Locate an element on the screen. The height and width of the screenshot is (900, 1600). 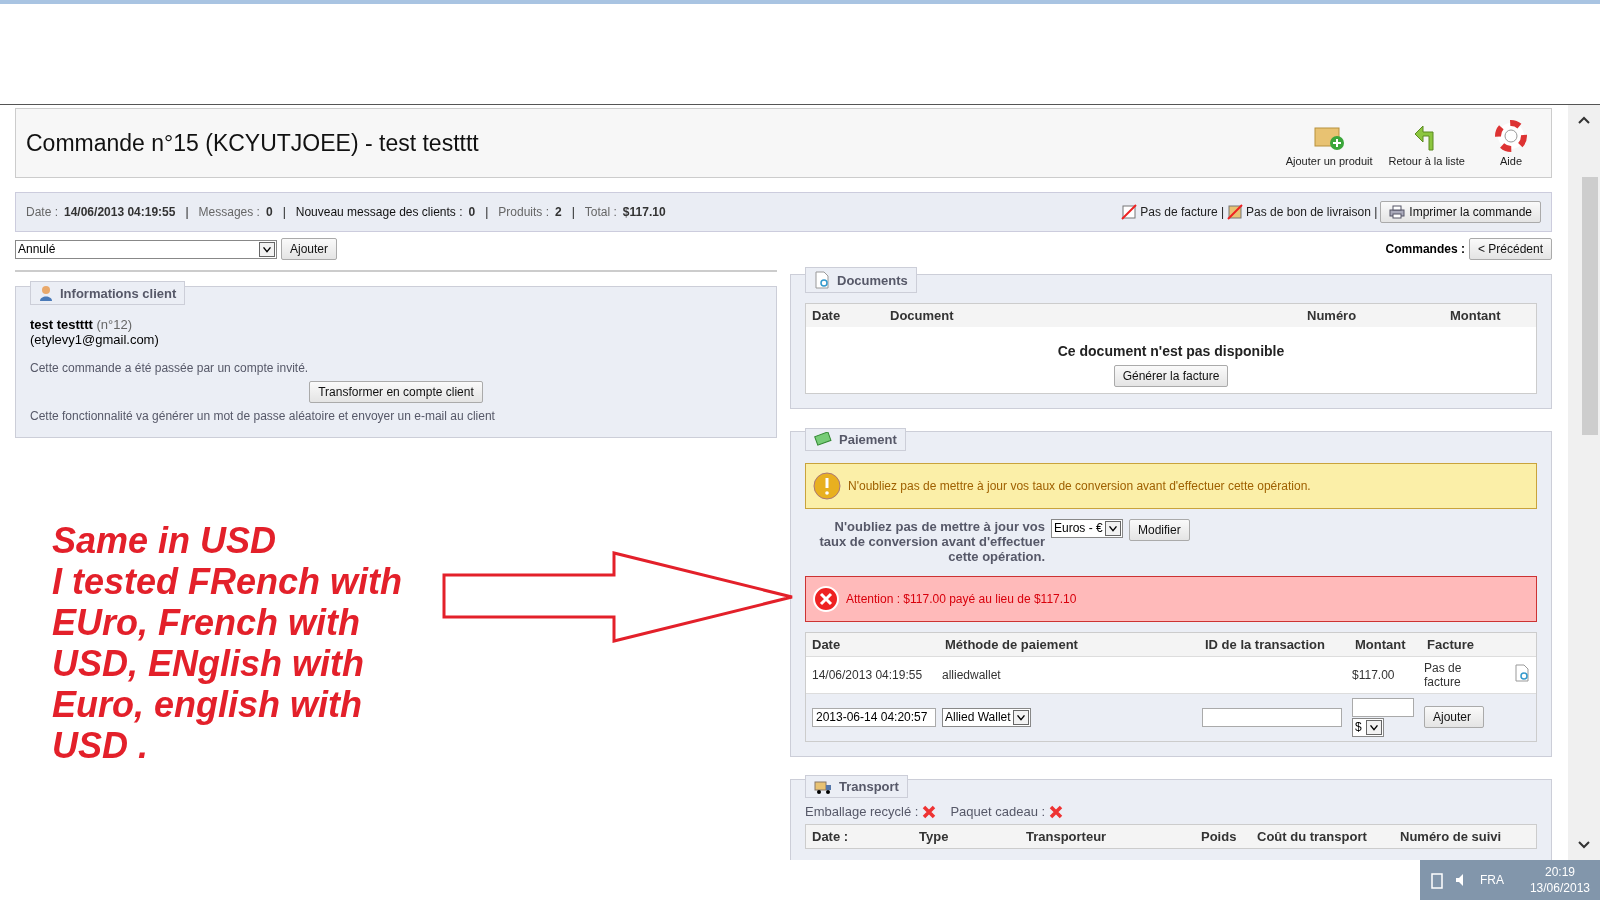
column-header: Coût du transport is located at coordinates (1312, 836).